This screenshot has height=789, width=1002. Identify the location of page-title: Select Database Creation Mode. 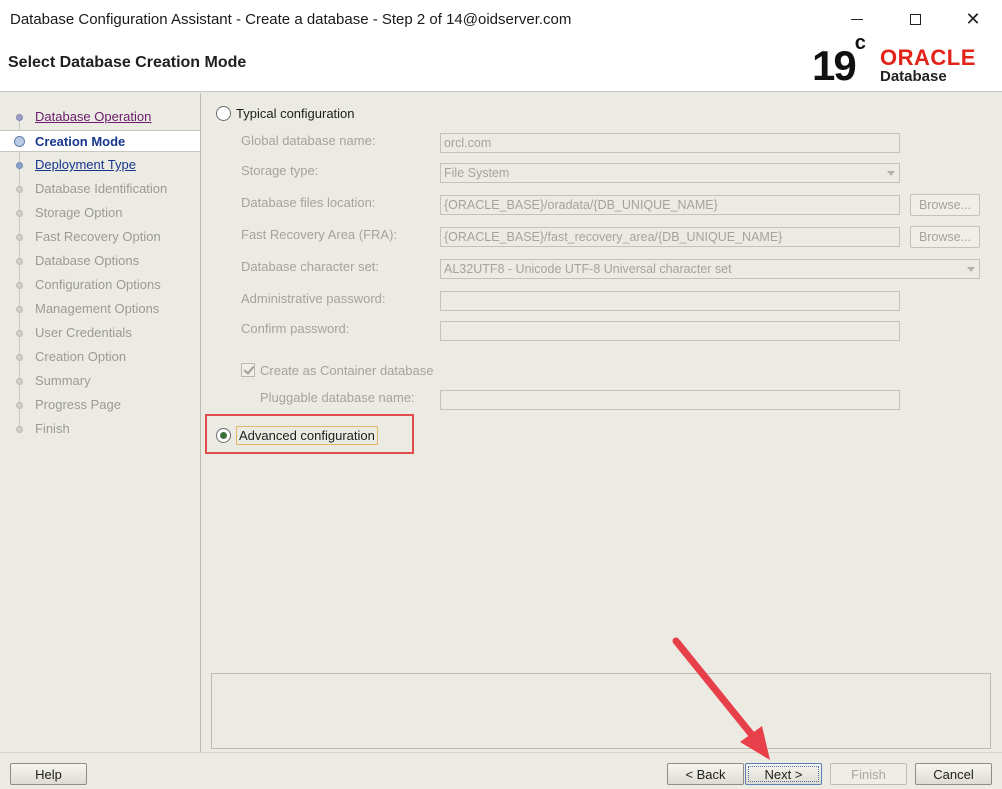
(127, 62).